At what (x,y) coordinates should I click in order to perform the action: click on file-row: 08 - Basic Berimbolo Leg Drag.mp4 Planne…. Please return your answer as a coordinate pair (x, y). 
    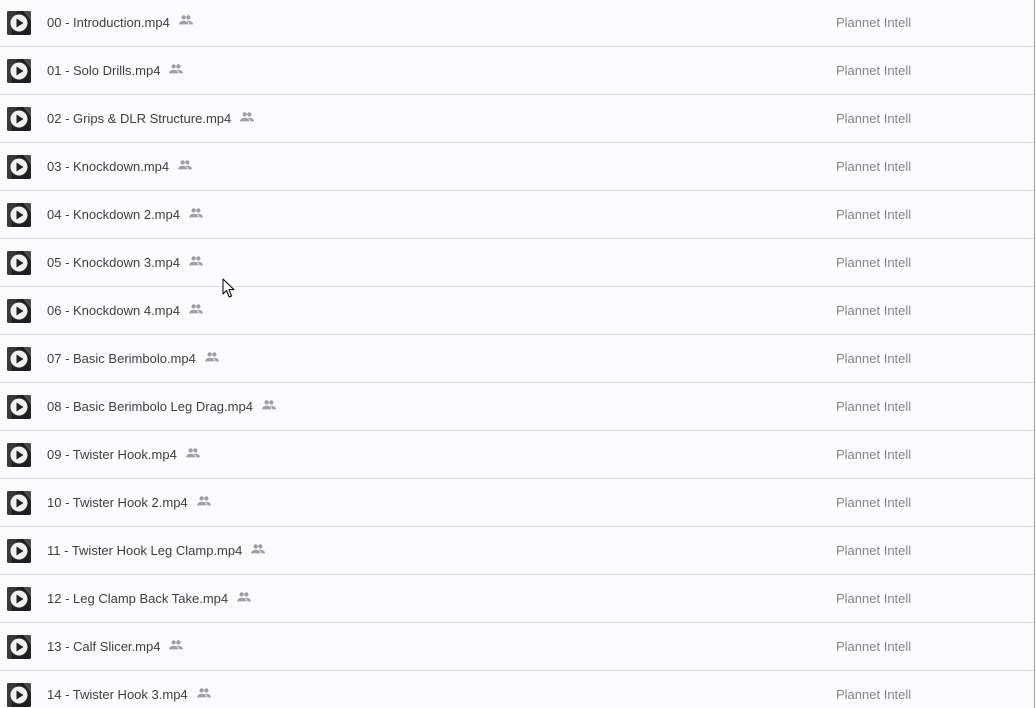
    Looking at the image, I should click on (517, 407).